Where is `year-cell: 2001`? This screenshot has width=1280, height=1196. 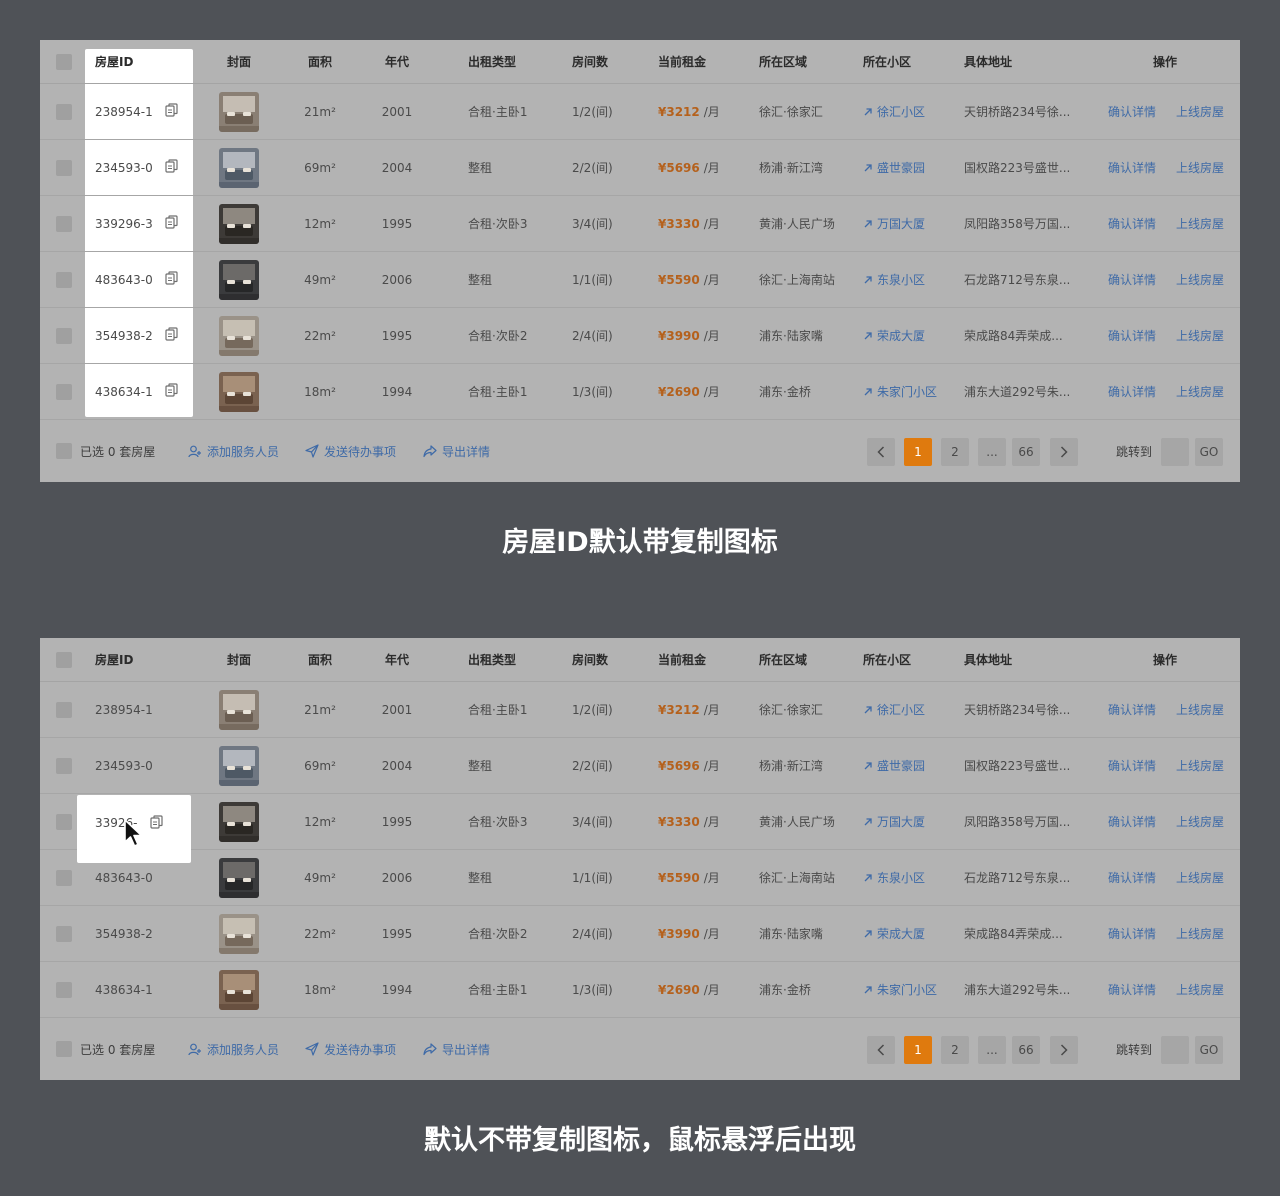 year-cell: 2001 is located at coordinates (397, 111).